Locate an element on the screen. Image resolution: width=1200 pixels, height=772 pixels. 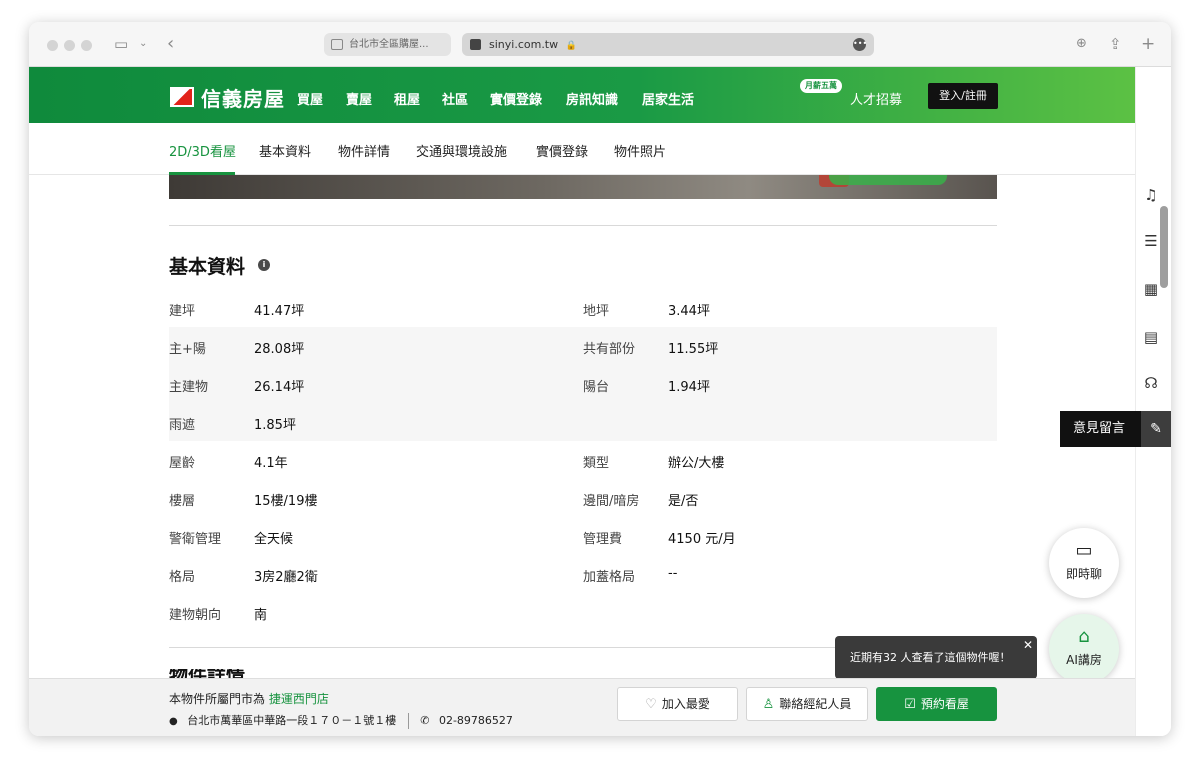
login-button: 登入/註冊 is located at coordinates (963, 96).